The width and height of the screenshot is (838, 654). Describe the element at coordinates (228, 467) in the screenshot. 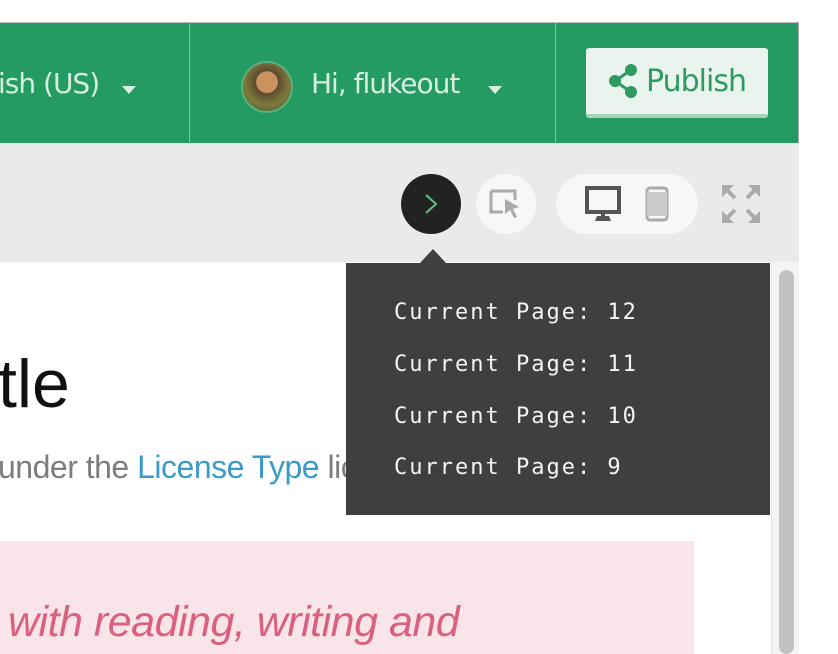

I see `license-link: License Type` at that location.